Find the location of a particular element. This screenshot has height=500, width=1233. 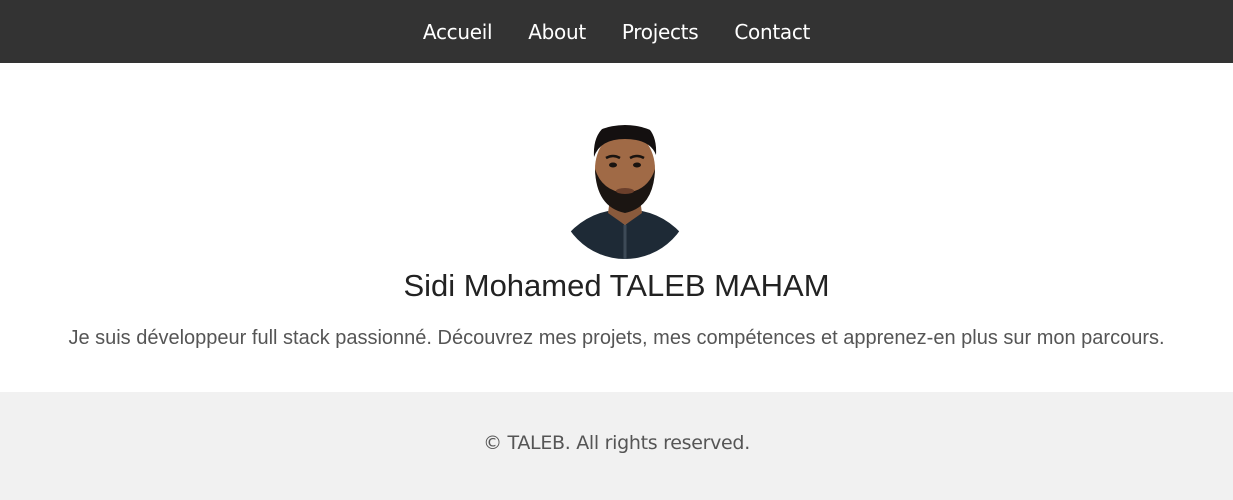

nav-link-accueil: Accueil is located at coordinates (458, 32).